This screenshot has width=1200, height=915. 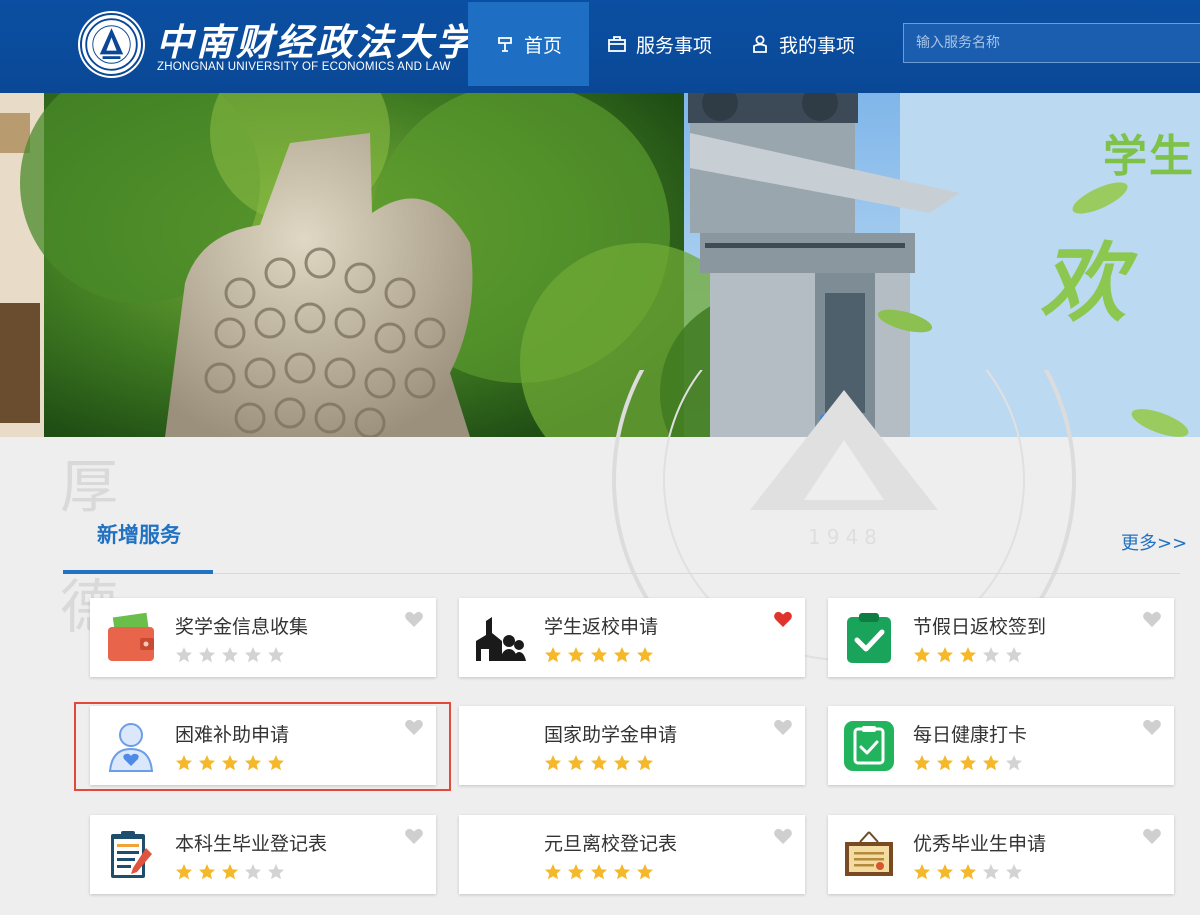 I want to click on service-card: 优秀毕业生申请, so click(x=1001, y=854).